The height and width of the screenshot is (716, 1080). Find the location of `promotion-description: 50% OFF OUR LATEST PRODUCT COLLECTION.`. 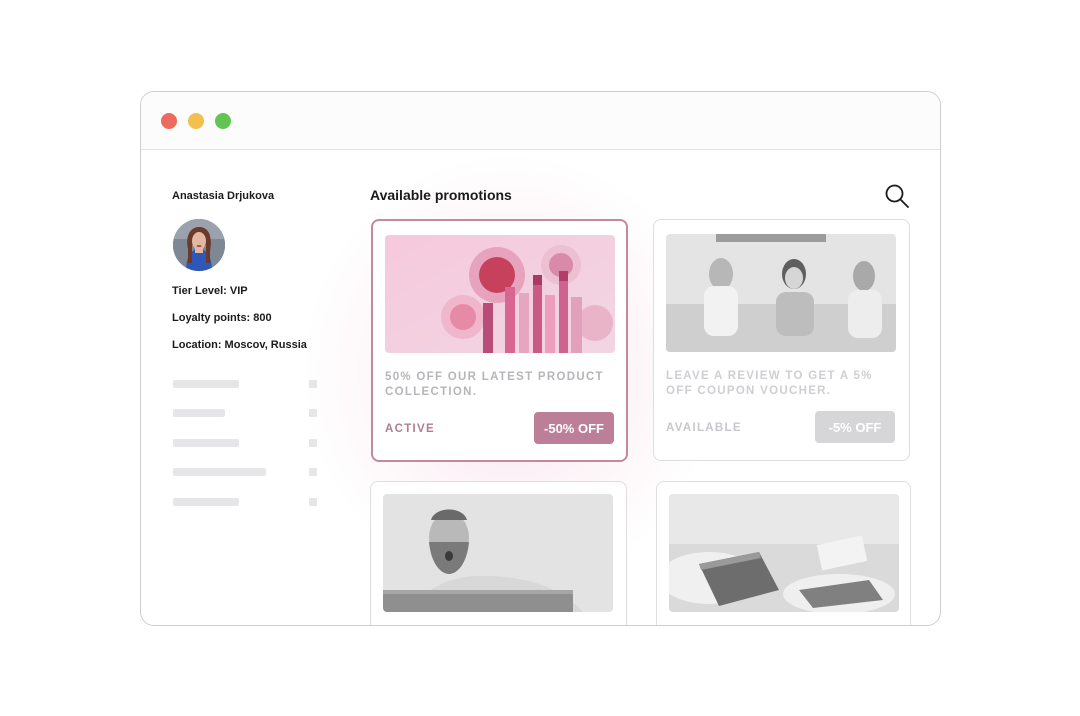

promotion-description: 50% OFF OUR LATEST PRODUCT COLLECTION. is located at coordinates (494, 384).